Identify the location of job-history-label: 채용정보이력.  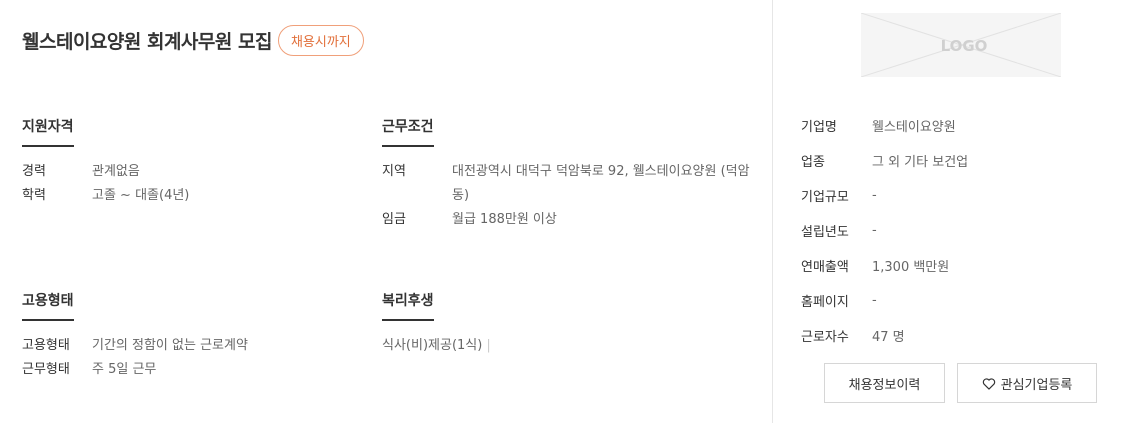
(884, 385).